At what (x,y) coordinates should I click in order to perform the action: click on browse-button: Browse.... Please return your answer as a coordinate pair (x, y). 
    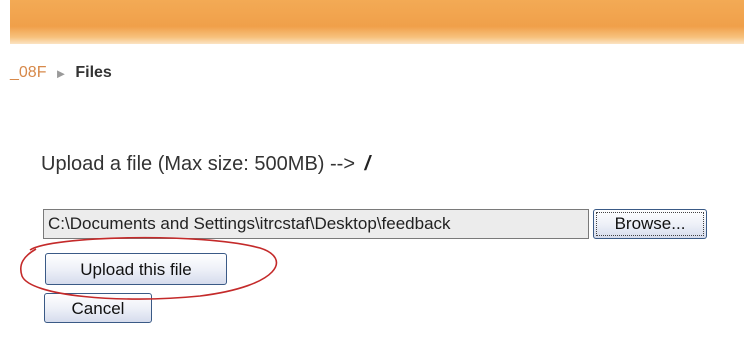
    Looking at the image, I should click on (650, 224).